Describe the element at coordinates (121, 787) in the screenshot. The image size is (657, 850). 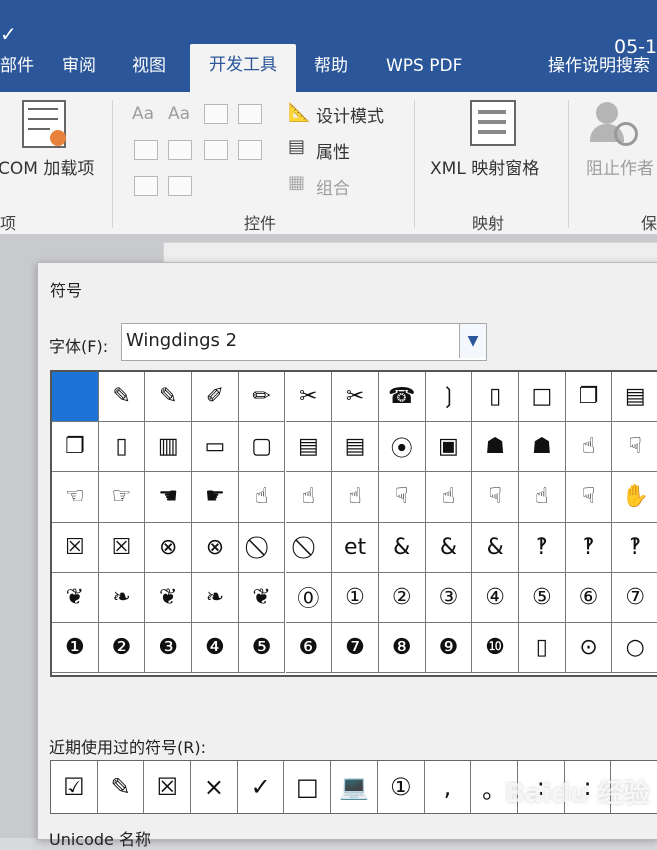
I see `recent-symbol-cell: ✎` at that location.